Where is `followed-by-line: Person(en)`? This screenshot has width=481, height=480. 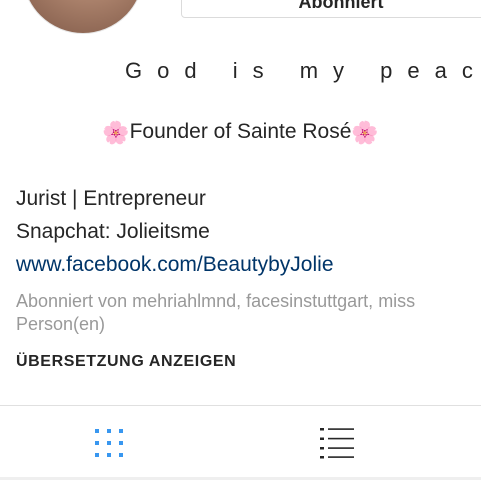
followed-by-line: Person(en) is located at coordinates (61, 324).